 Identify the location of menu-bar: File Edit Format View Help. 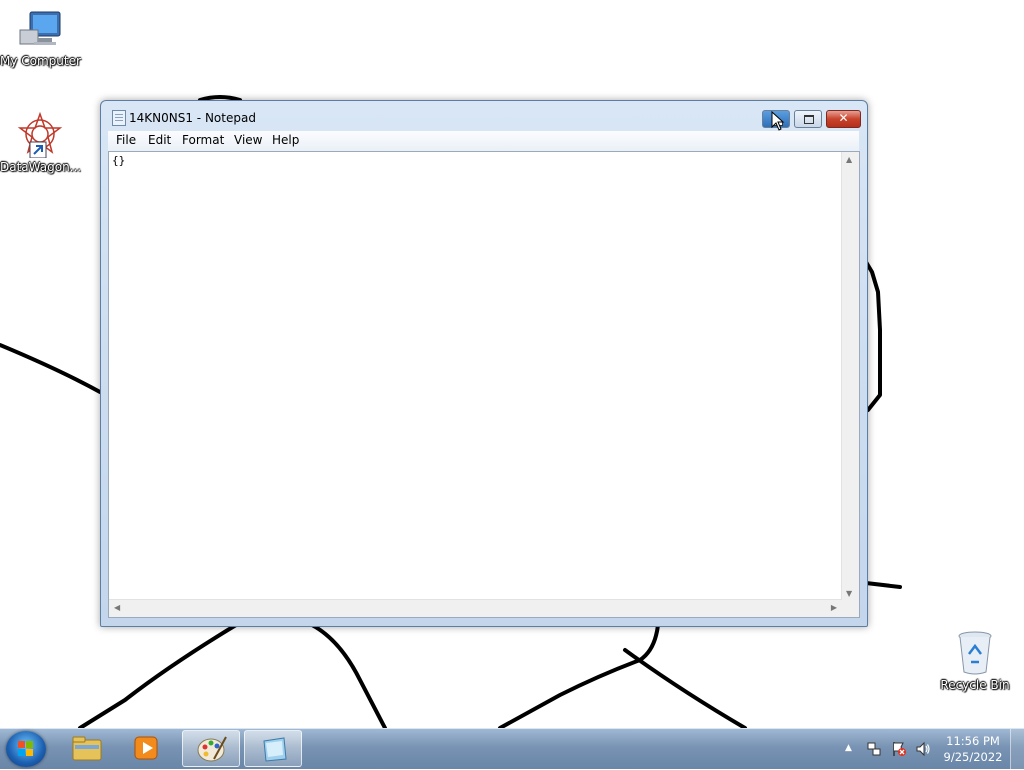
(483, 141).